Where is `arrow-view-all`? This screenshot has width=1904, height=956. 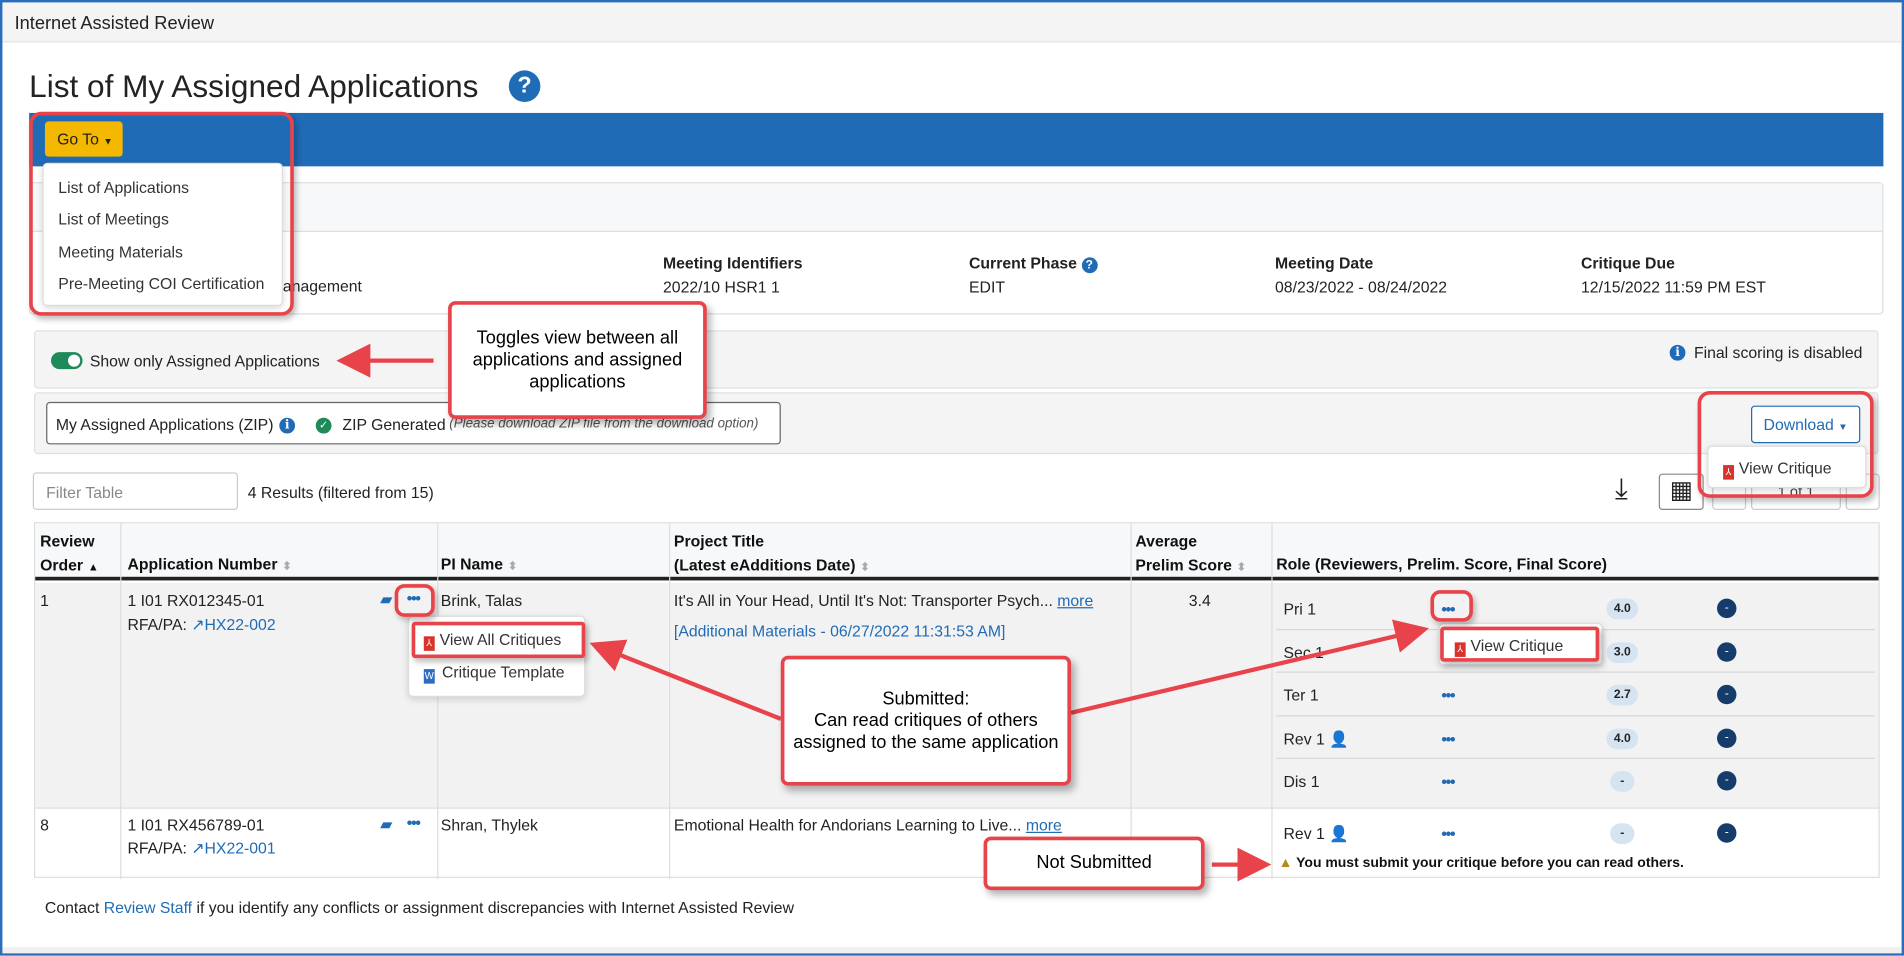
arrow-view-all is located at coordinates (685, 680).